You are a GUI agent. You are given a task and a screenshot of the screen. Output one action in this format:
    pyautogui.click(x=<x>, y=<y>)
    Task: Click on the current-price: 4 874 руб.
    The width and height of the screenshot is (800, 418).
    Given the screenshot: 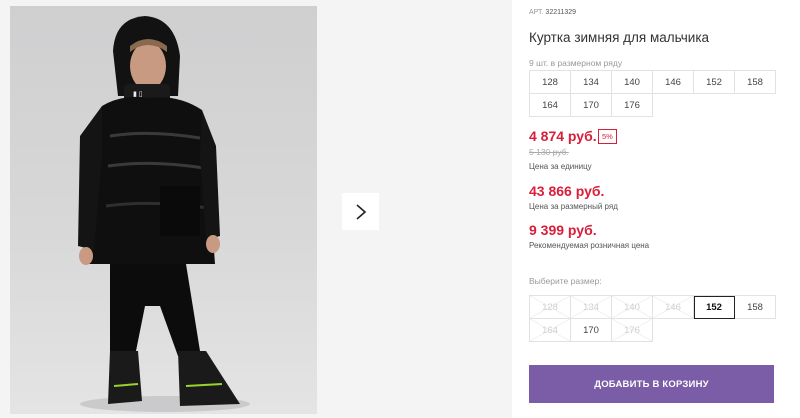 What is the action you would take?
    pyautogui.click(x=563, y=136)
    